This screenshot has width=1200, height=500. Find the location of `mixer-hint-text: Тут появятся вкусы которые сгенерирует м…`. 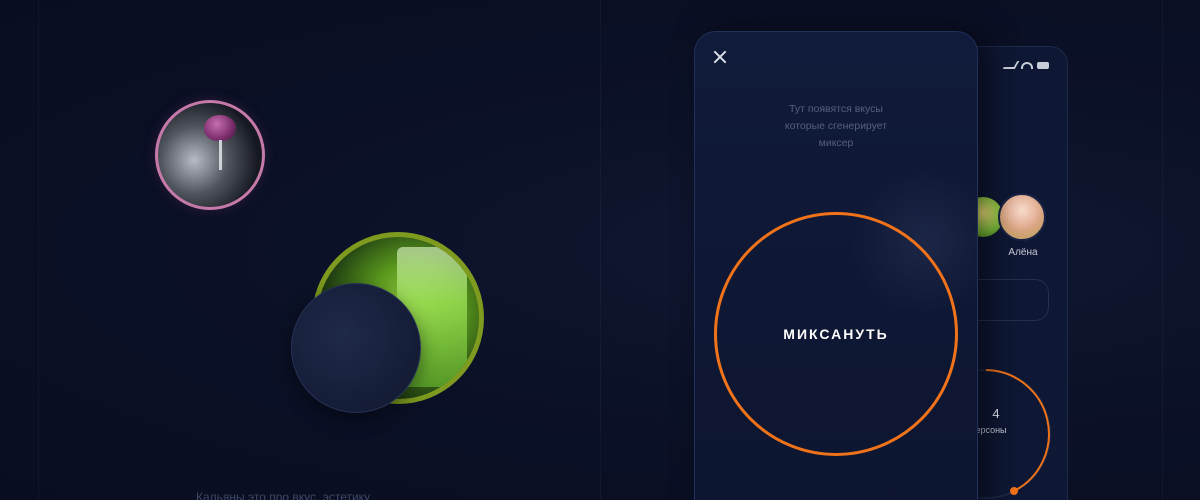

mixer-hint-text: Тут появятся вкусы которые сгенерирует м… is located at coordinates (836, 126).